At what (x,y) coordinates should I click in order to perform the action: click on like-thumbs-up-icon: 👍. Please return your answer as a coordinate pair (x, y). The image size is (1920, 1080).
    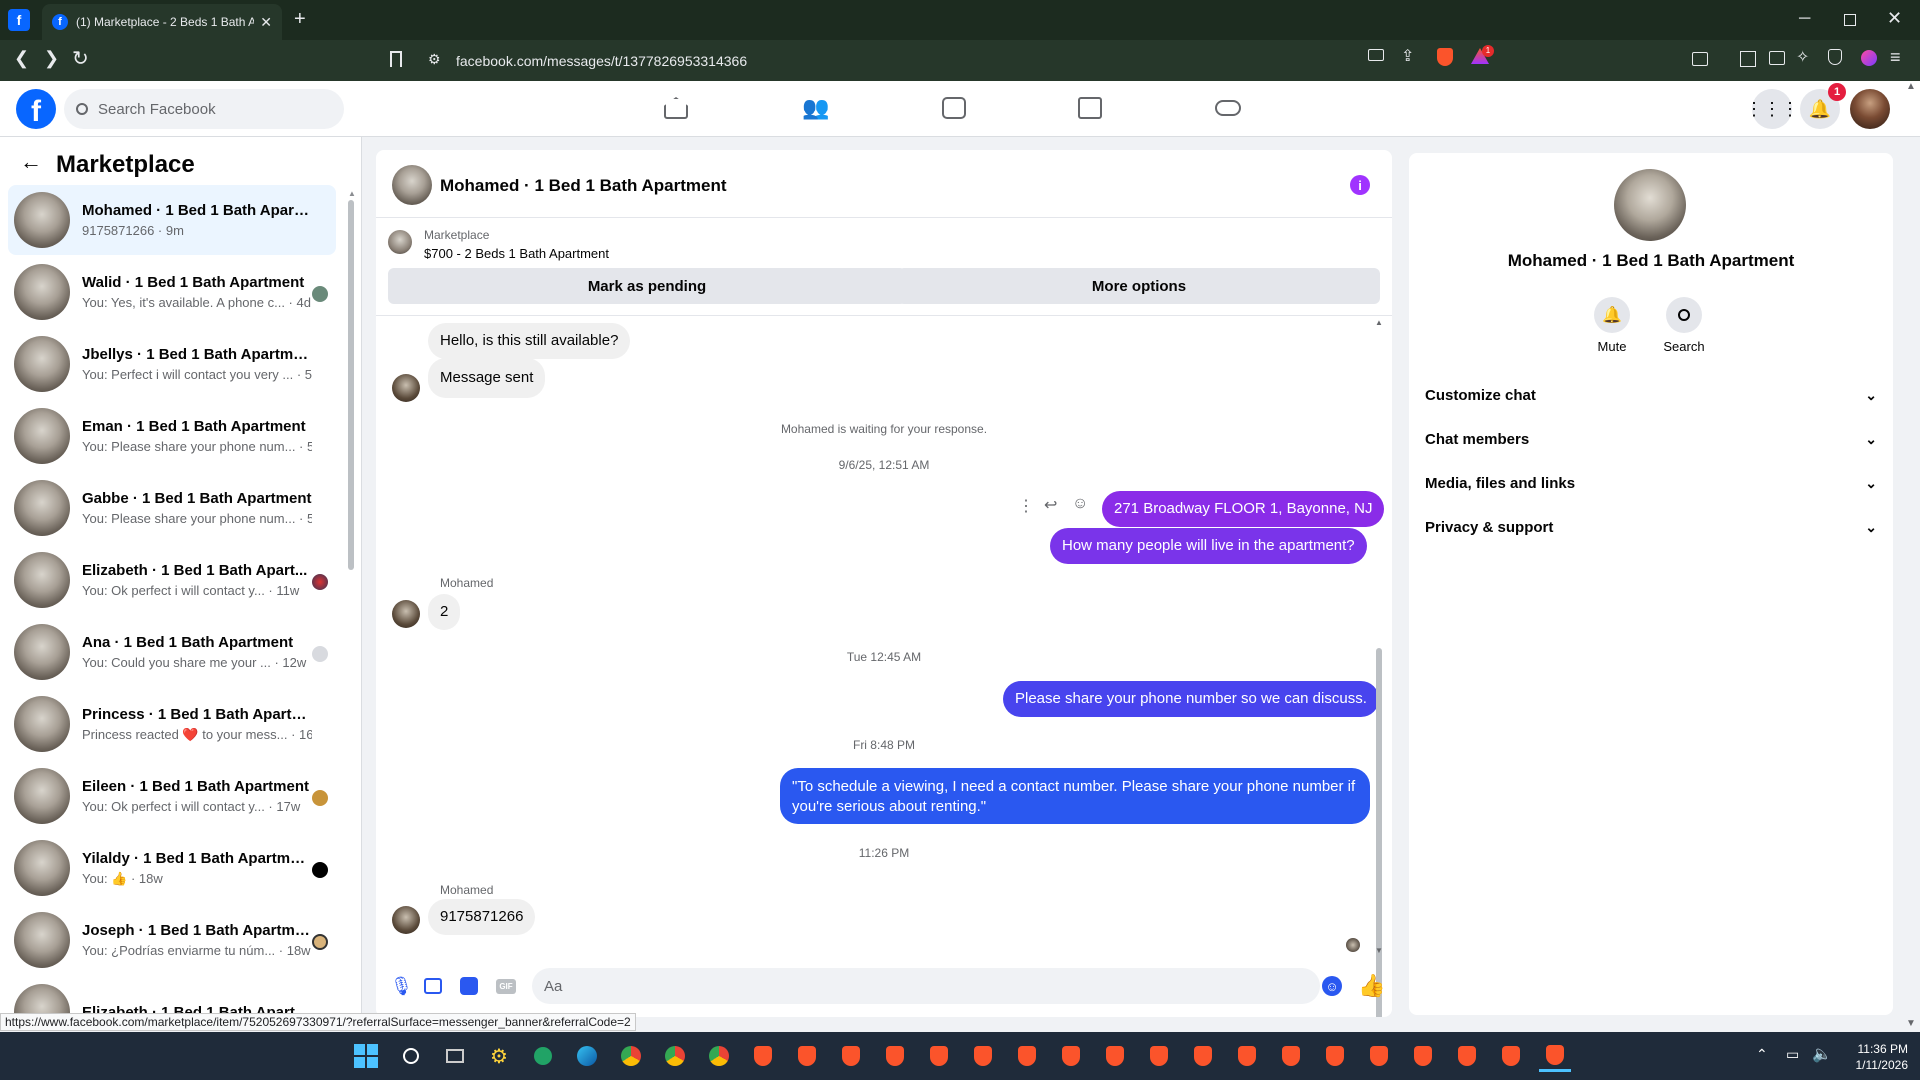
    Looking at the image, I should click on (1371, 986).